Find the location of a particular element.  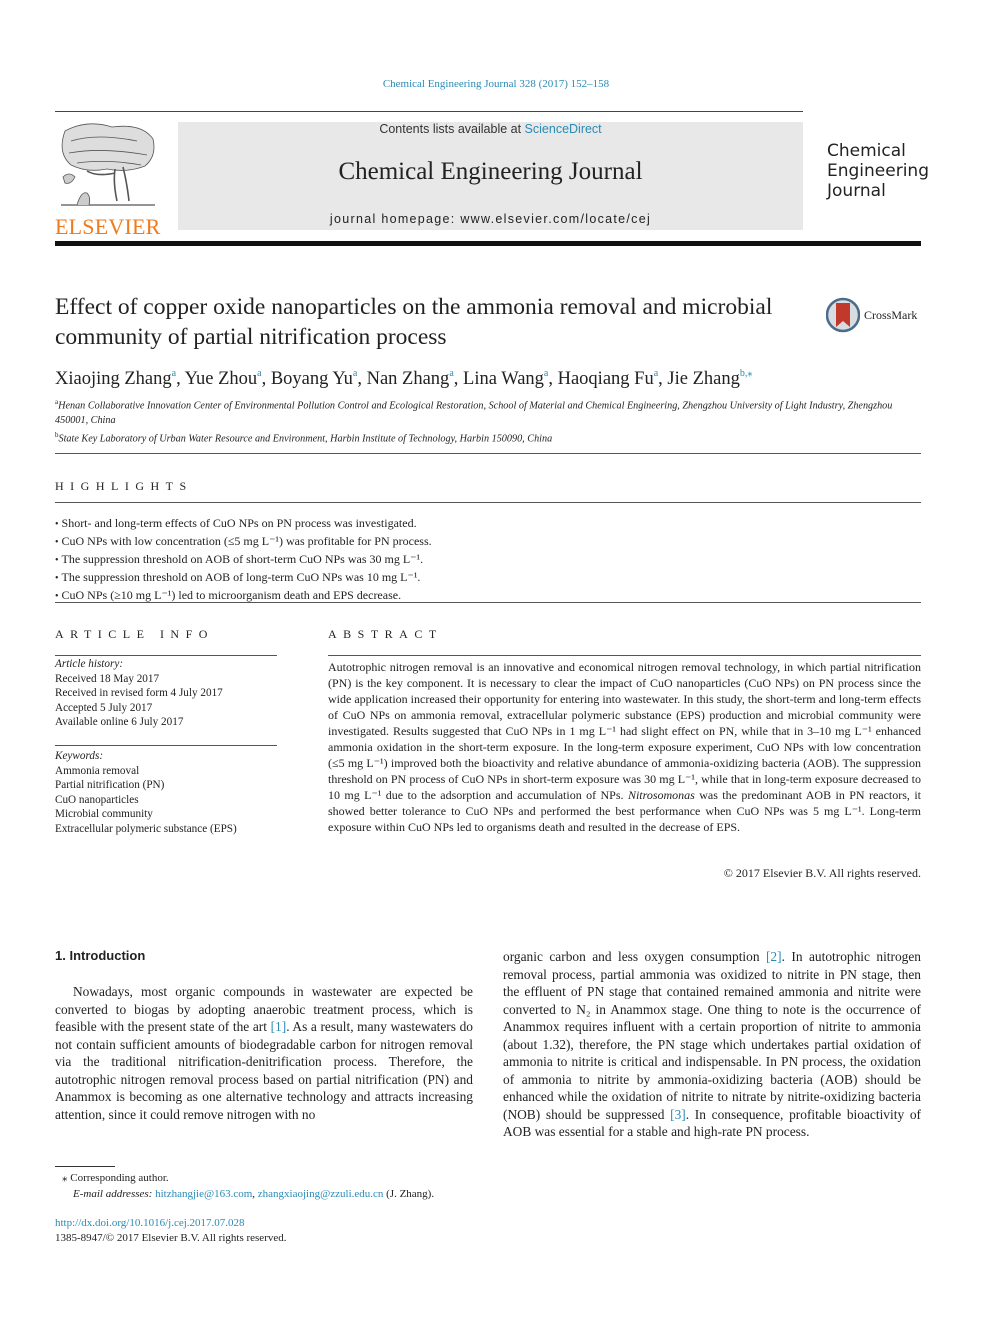

reference-link: [3] is located at coordinates (678, 1114).